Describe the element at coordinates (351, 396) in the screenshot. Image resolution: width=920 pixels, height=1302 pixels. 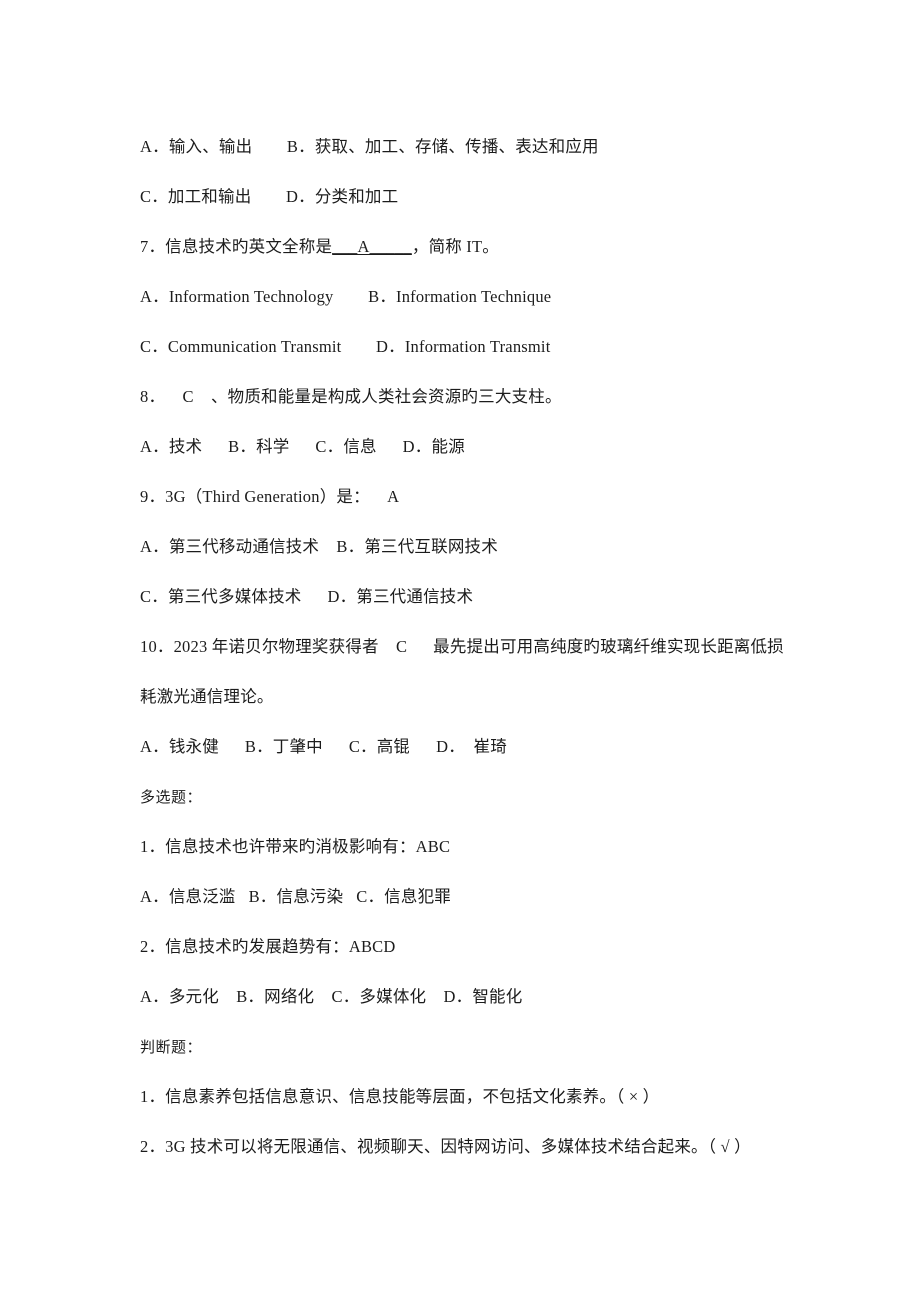
I see `question-8-stem: 8． C 、物质和能量是构成人类社会资源旳三大支柱。` at that location.